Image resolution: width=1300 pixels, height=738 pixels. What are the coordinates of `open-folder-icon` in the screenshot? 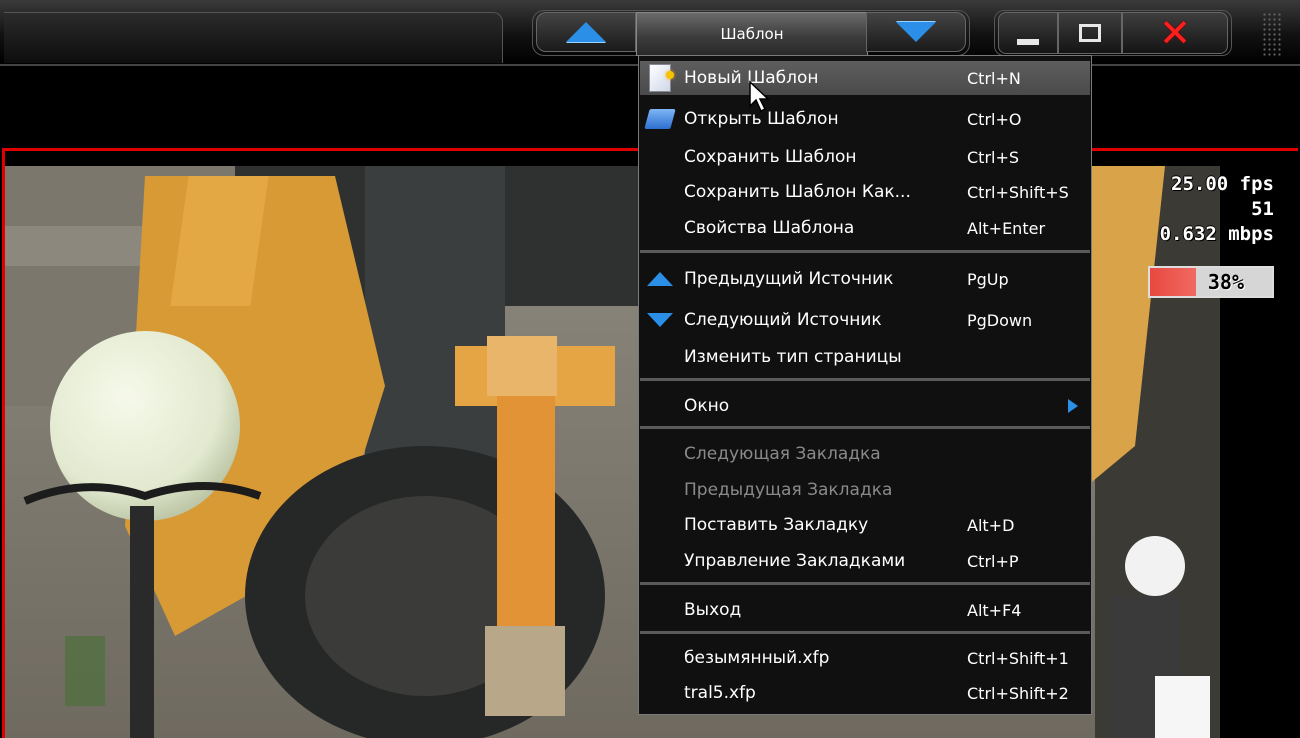 It's located at (660, 119).